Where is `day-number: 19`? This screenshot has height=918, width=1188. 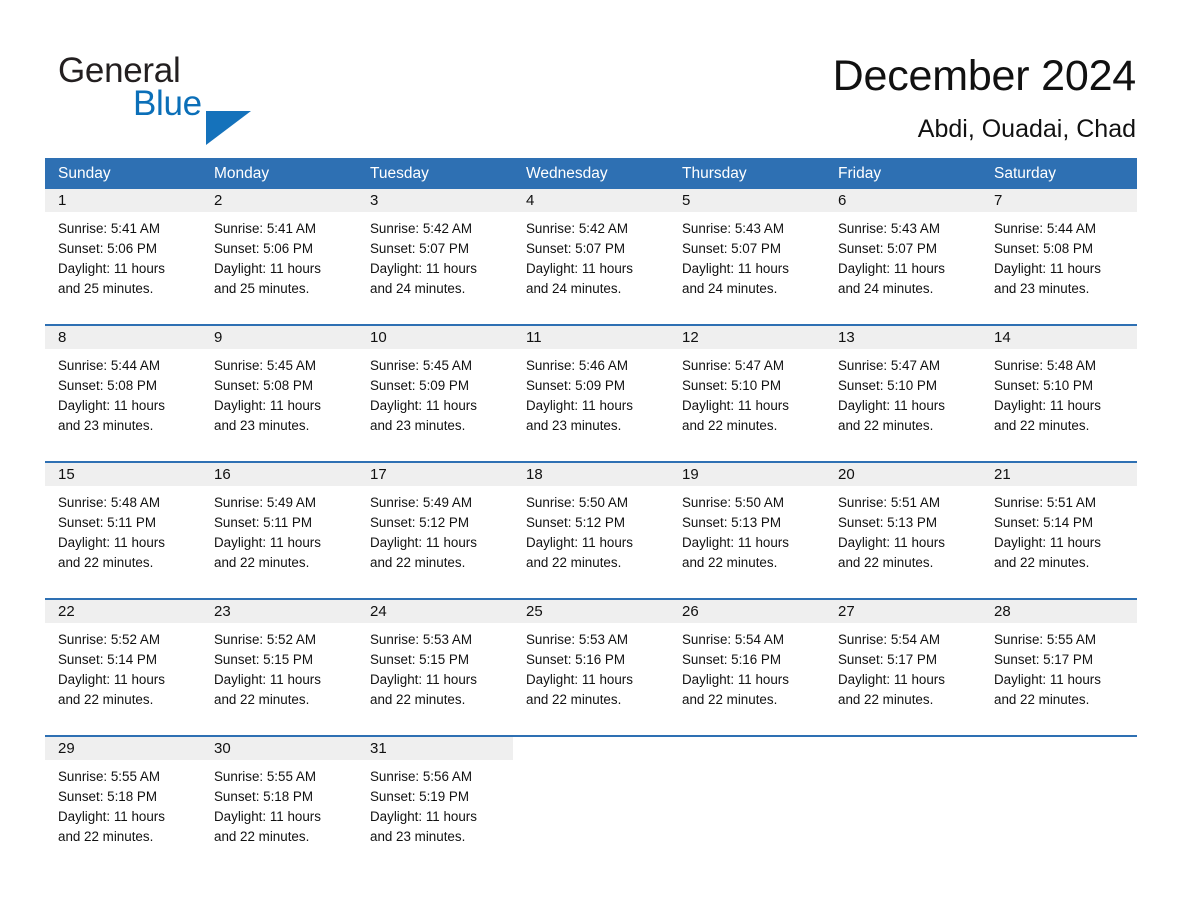
day-number: 19 is located at coordinates (747, 474).